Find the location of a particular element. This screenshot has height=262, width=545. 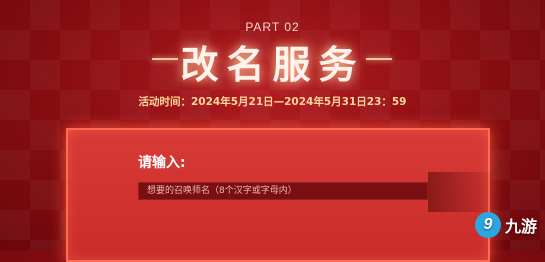

input-shadow is located at coordinates (463, 192).